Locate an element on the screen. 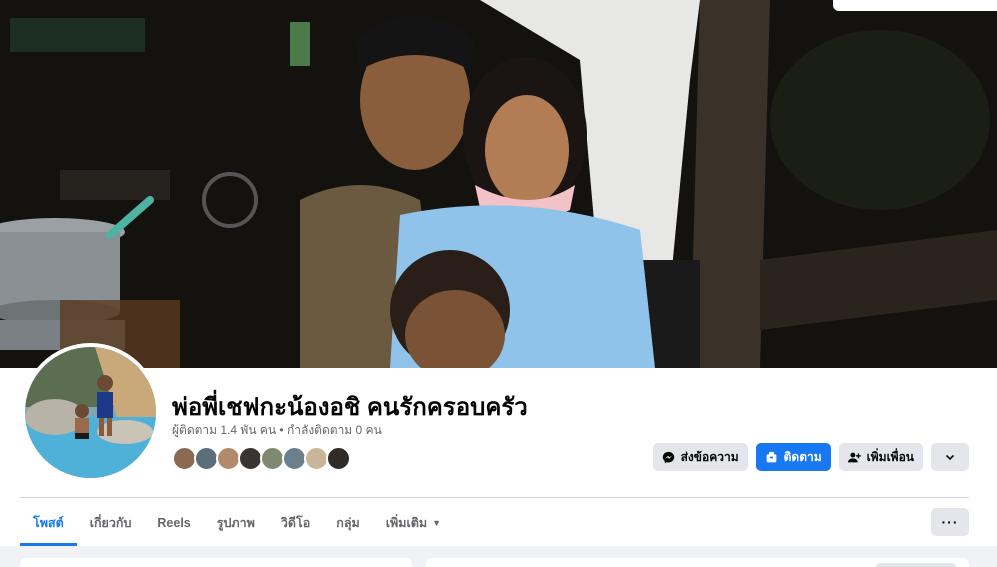 The height and width of the screenshot is (567, 997). profile-avatar is located at coordinates (90, 412).